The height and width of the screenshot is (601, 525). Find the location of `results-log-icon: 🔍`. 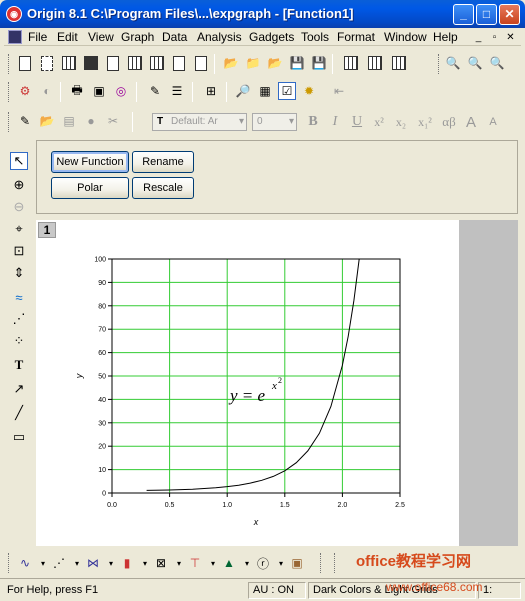

results-log-icon: 🔍 is located at coordinates (475, 63).